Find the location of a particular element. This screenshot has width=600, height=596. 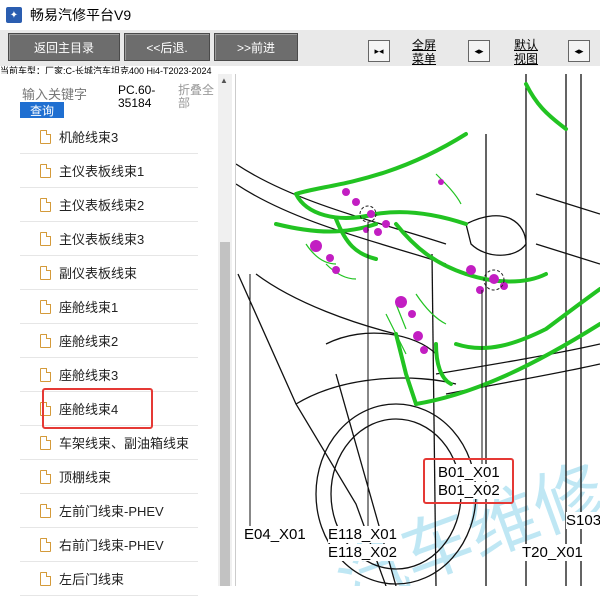

list-item: 顶棚线束 is located at coordinates (109, 477).